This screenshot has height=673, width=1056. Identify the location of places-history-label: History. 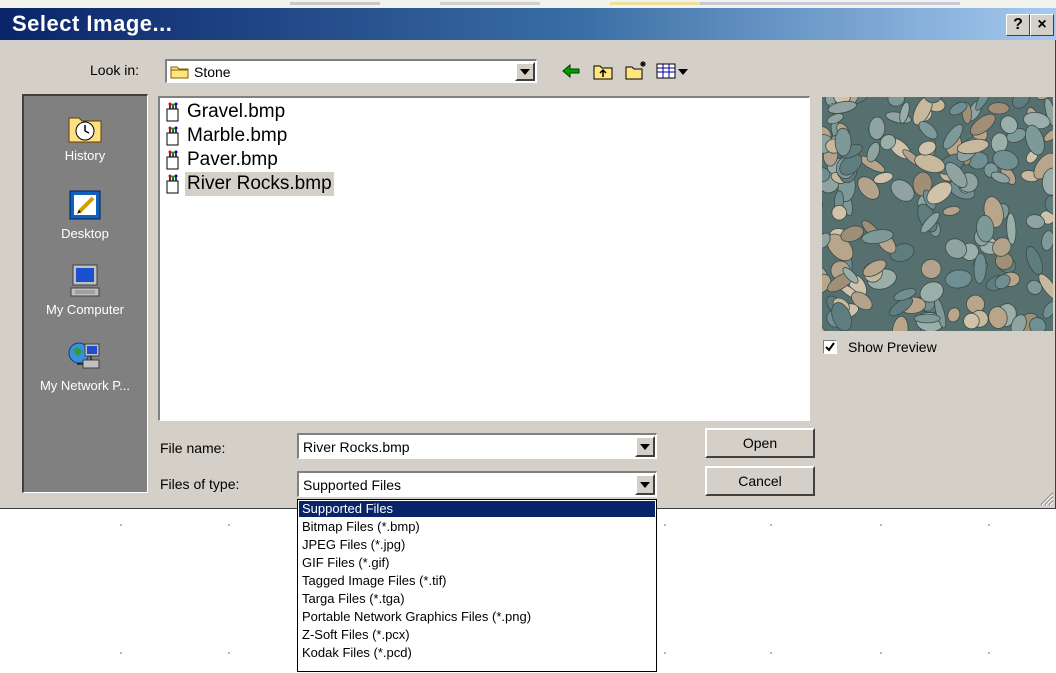
(85, 155).